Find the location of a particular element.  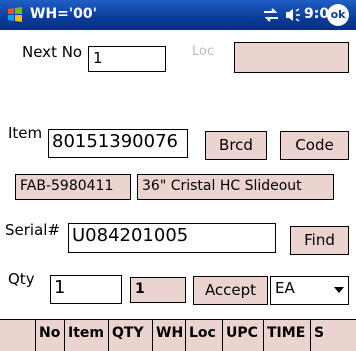

part-code-box: FAB-5980411 is located at coordinates (73, 187).